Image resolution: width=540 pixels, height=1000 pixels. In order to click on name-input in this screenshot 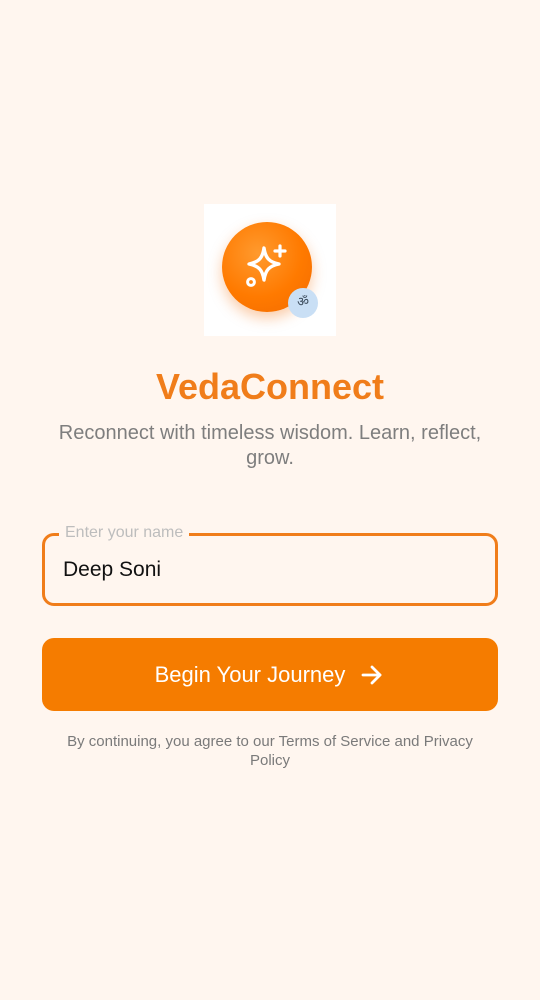, I will do `click(268, 570)`.